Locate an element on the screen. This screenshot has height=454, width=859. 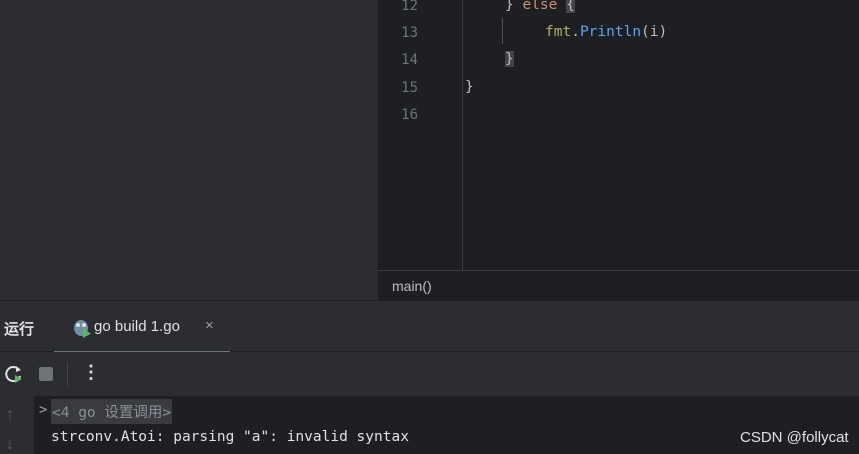
breadcrumb-item-main: main() is located at coordinates (412, 286).